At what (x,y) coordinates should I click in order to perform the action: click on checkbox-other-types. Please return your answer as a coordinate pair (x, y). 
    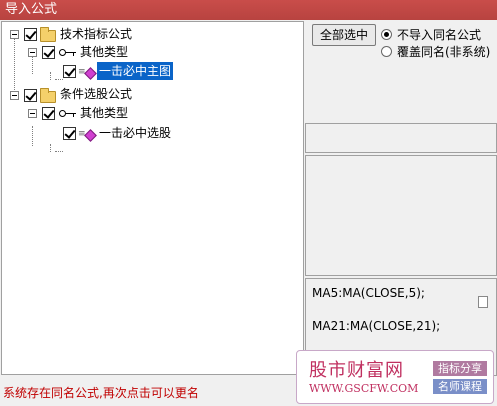
    Looking at the image, I should click on (48, 52).